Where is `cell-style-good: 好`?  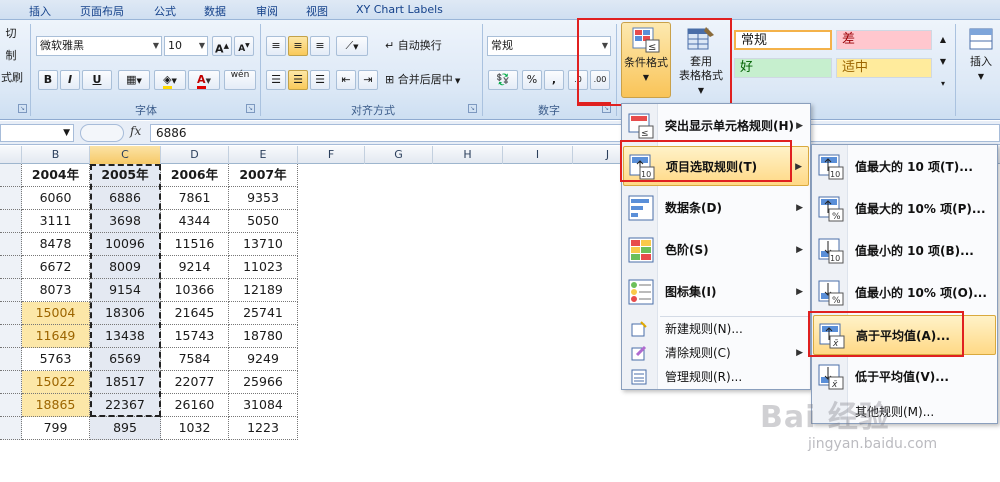
cell-style-good: 好 is located at coordinates (783, 68).